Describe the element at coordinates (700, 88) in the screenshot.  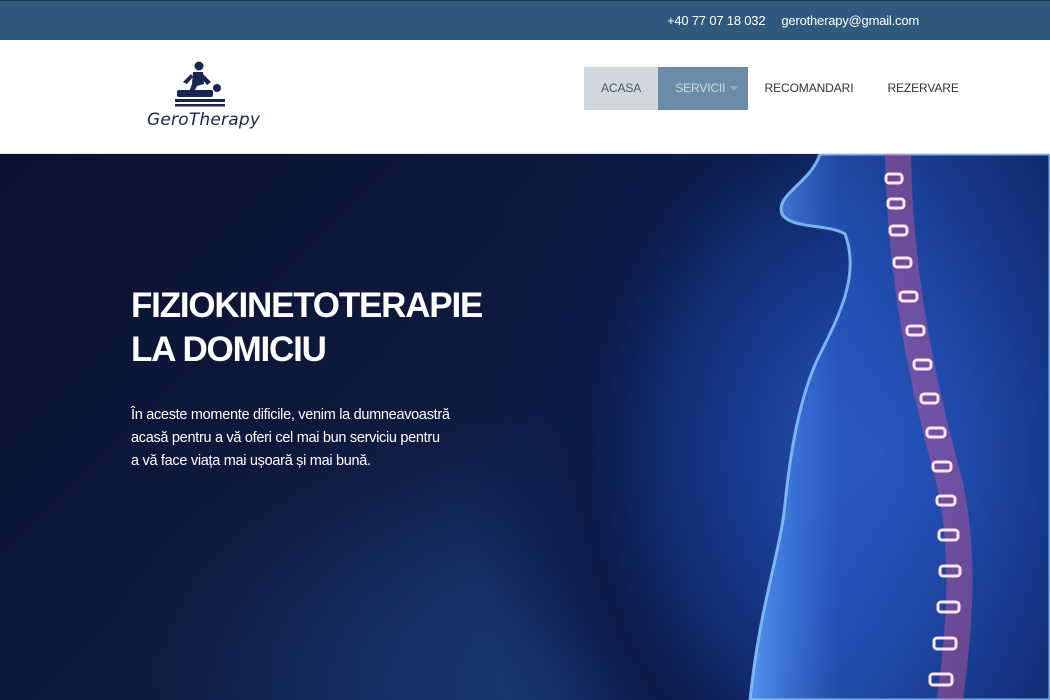
I see `nav-item-servicii-label: SERVICII` at that location.